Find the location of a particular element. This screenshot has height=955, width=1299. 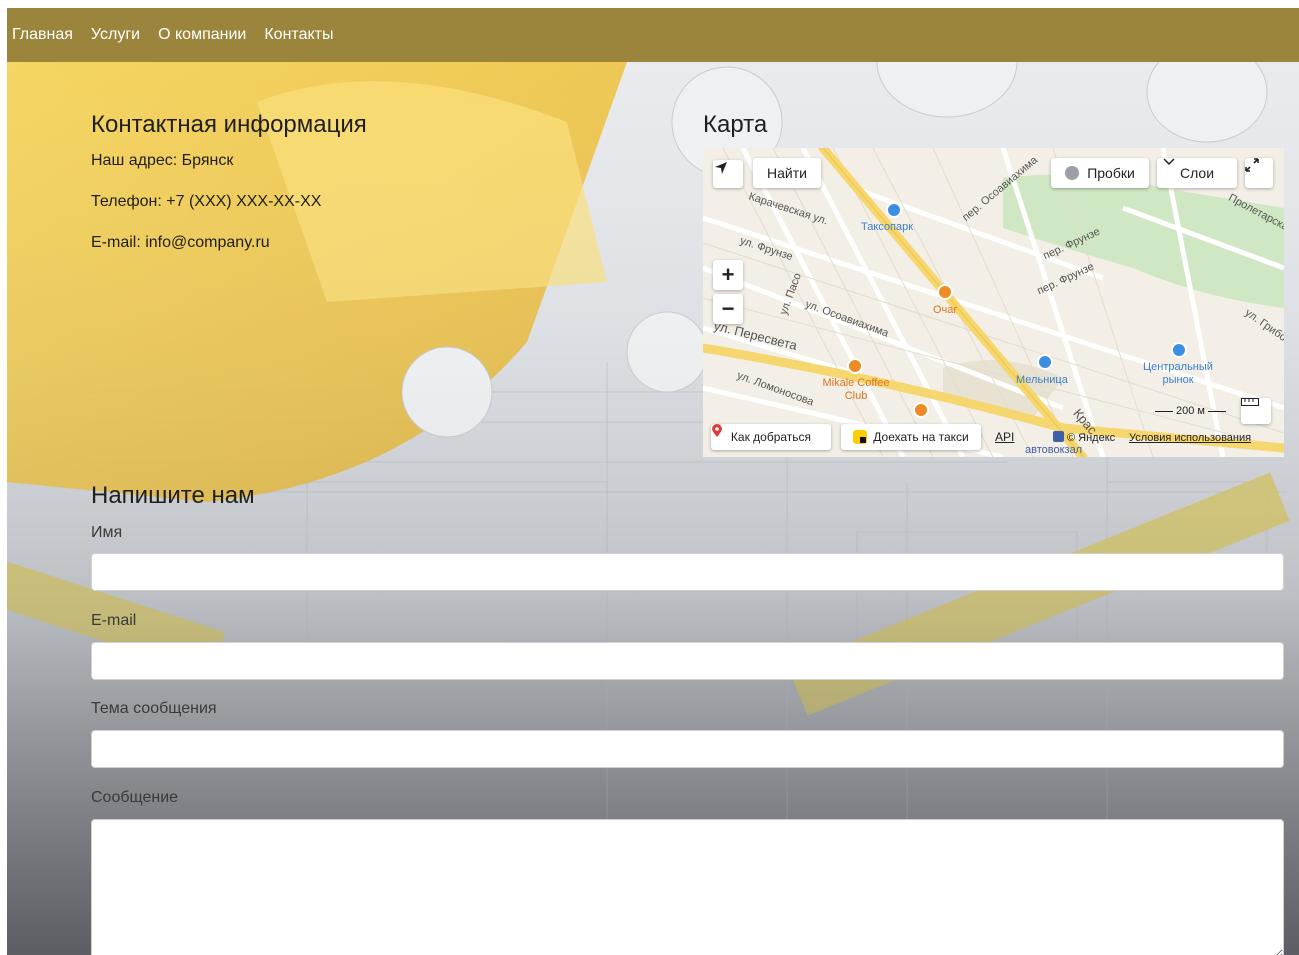

poi-label: Мельница is located at coordinates (1042, 380).